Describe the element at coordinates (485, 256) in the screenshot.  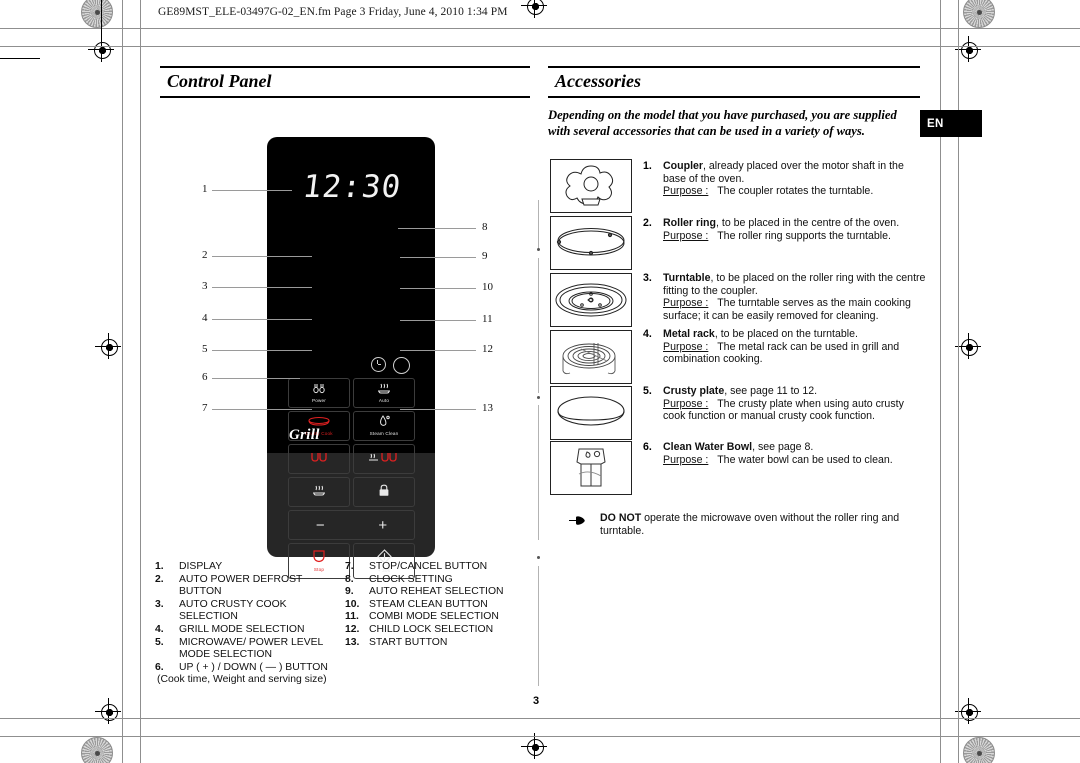
I see `callout-9: 9` at that location.